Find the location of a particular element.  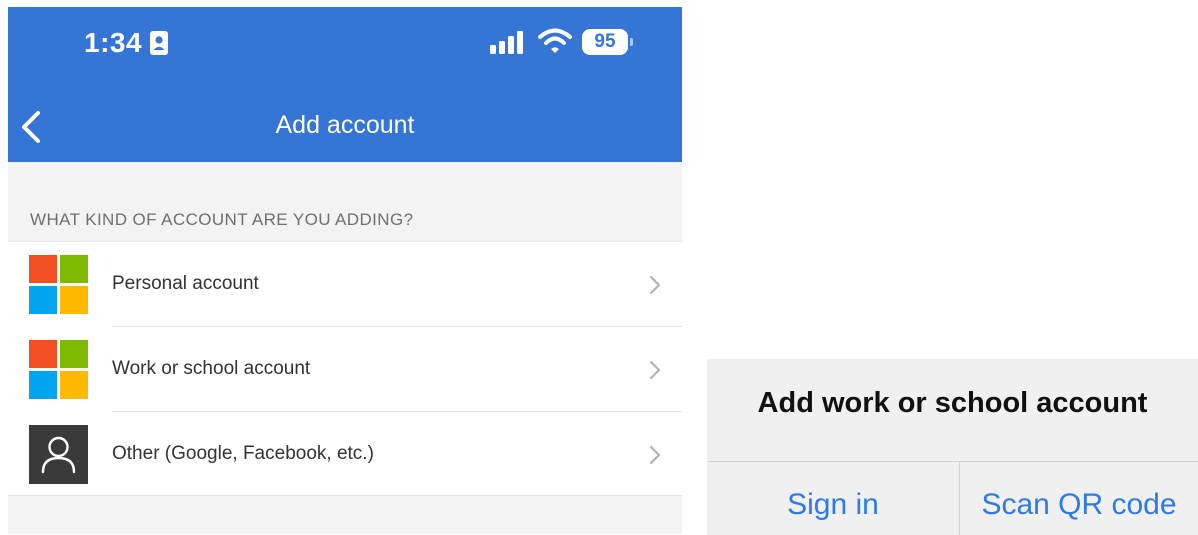

status-time: 1:34 is located at coordinates (113, 42).